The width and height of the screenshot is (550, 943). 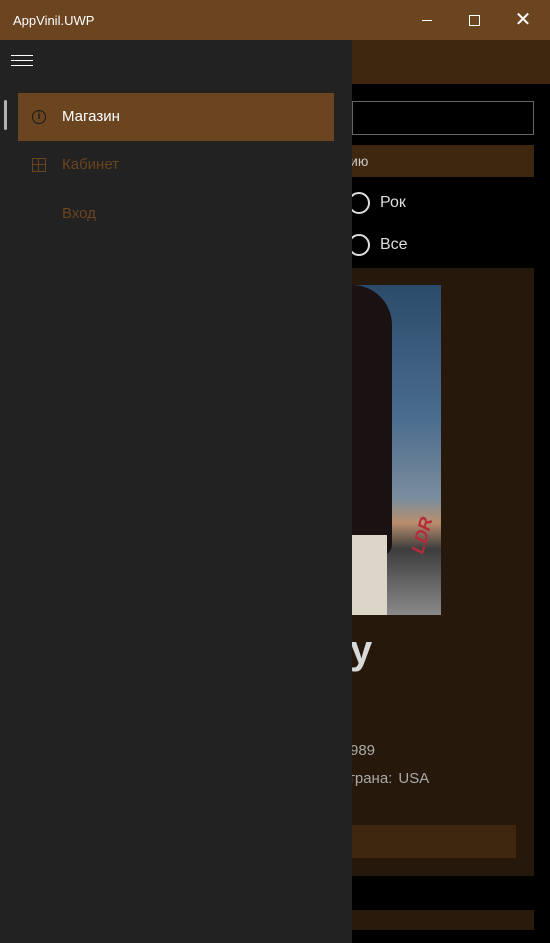 I want to click on search-input, so click(x=443, y=118).